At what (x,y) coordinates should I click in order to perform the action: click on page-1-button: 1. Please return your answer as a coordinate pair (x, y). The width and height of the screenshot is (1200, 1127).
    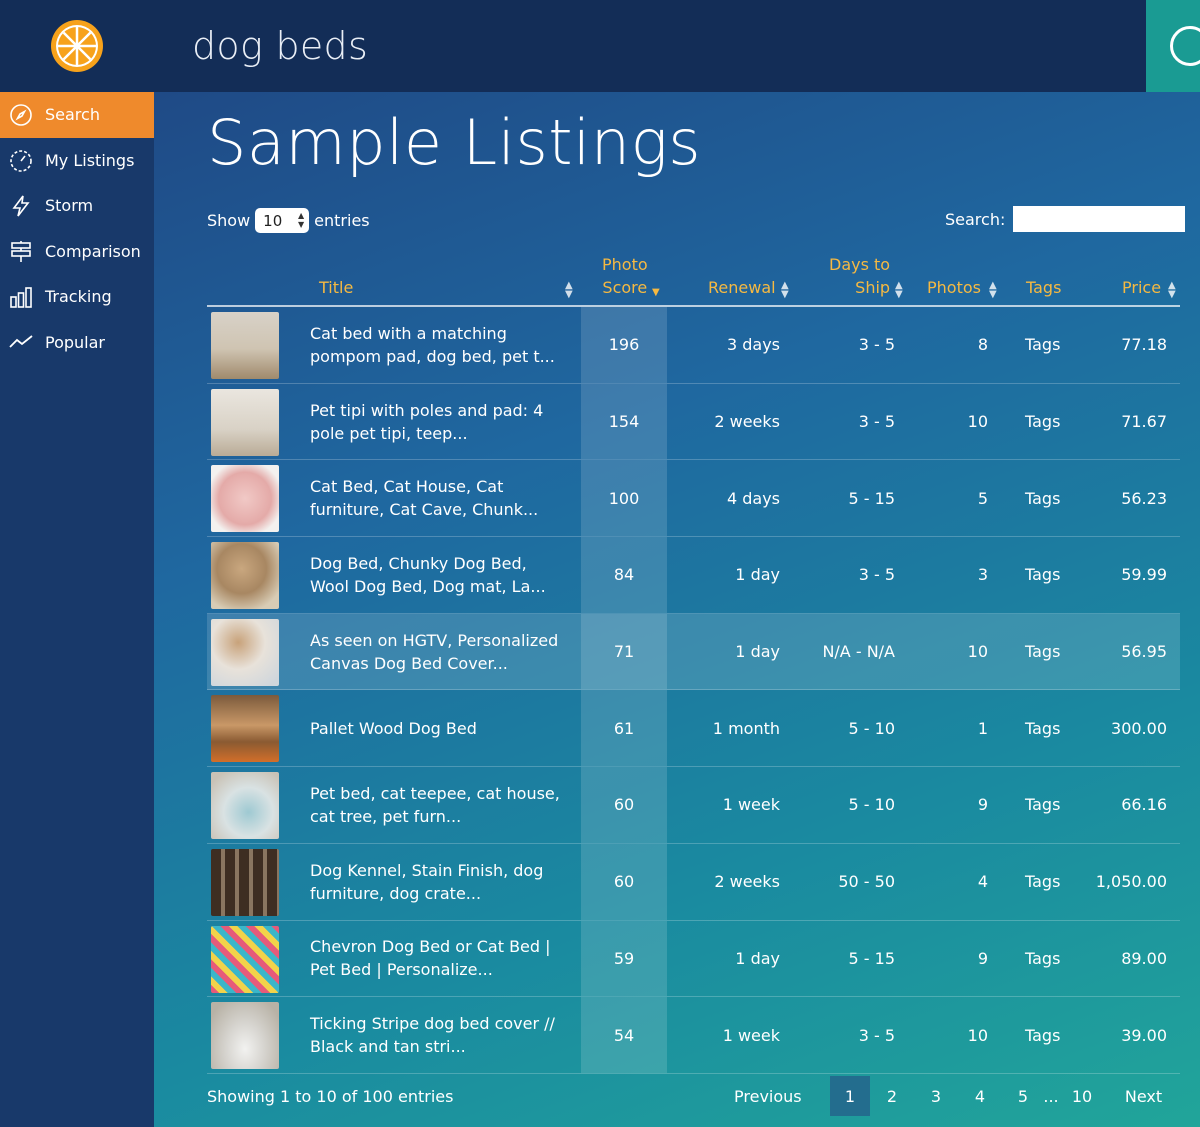
    Looking at the image, I should click on (850, 1096).